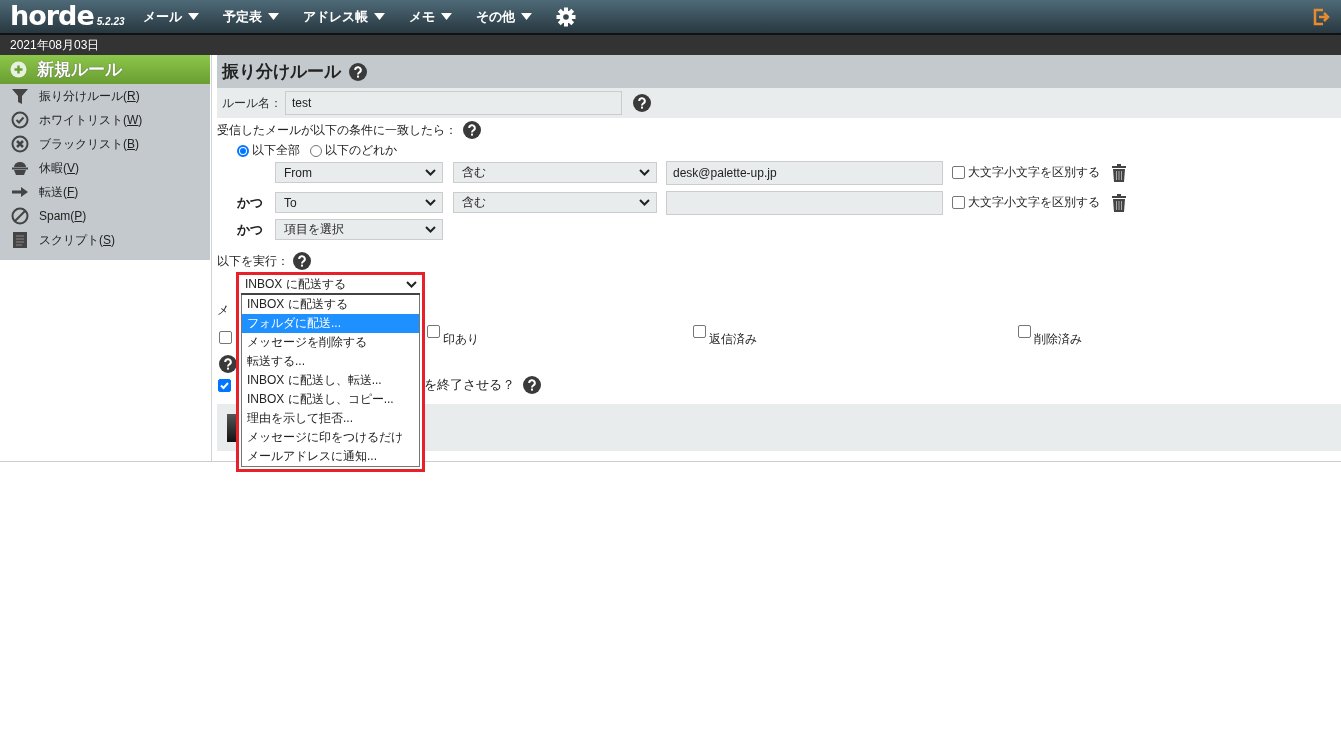 The image size is (1341, 740). Describe the element at coordinates (565, 16) in the screenshot. I see `settings-icon` at that location.